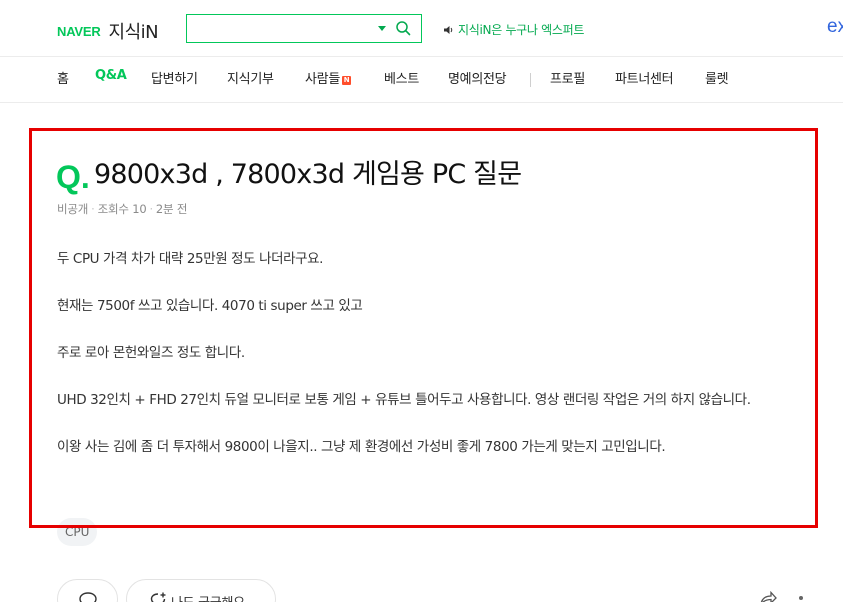  Describe the element at coordinates (346, 80) in the screenshot. I see `new-badge: N` at that location.